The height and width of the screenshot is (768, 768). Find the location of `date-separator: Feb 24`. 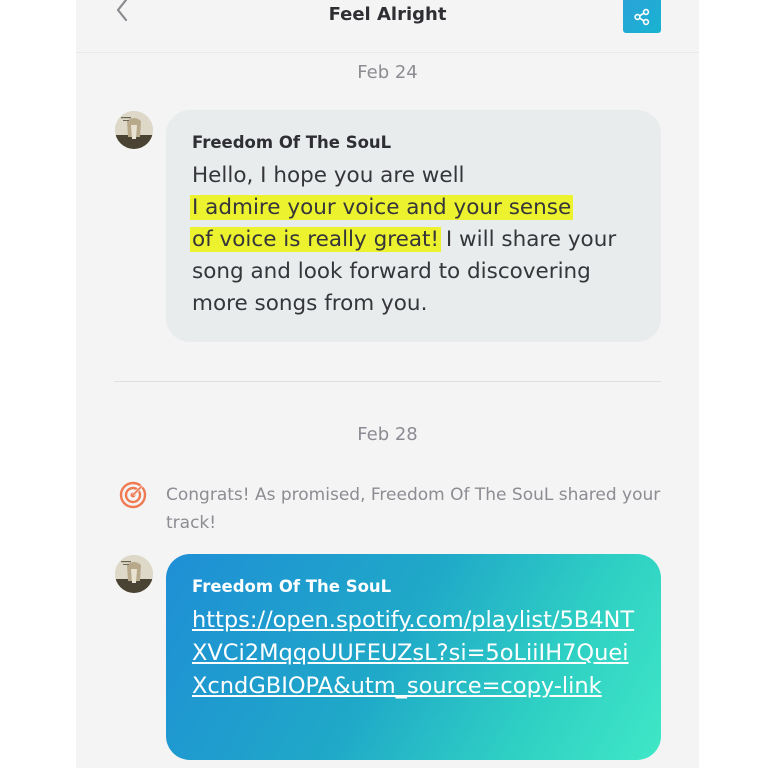

date-separator: Feb 24 is located at coordinates (387, 72).